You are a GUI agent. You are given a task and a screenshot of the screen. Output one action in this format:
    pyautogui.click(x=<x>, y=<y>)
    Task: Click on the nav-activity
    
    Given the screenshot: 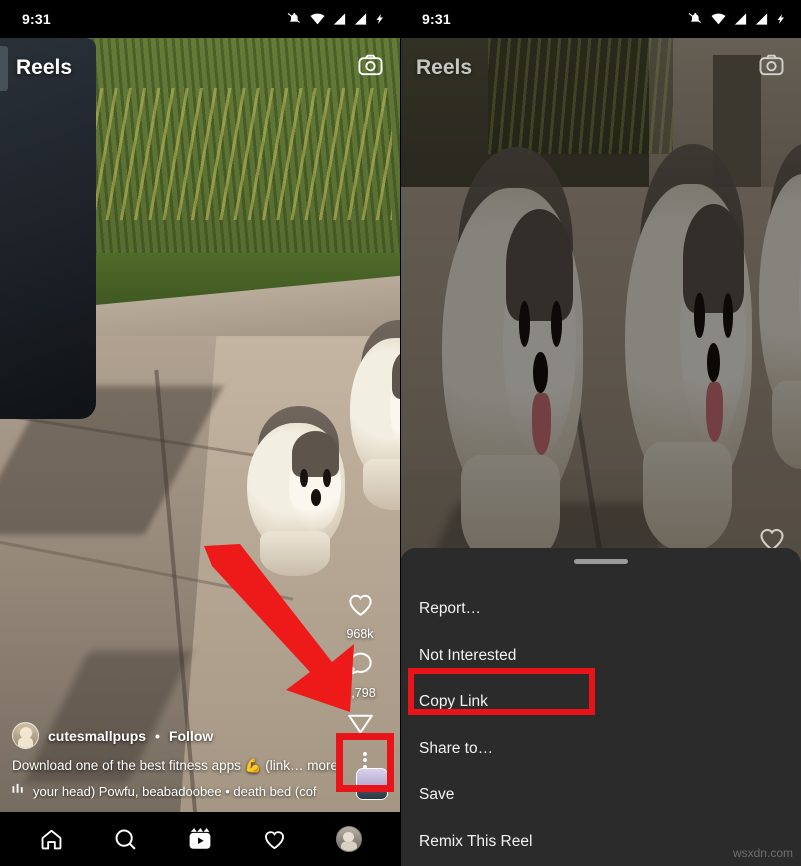 What is the action you would take?
    pyautogui.click(x=274, y=839)
    